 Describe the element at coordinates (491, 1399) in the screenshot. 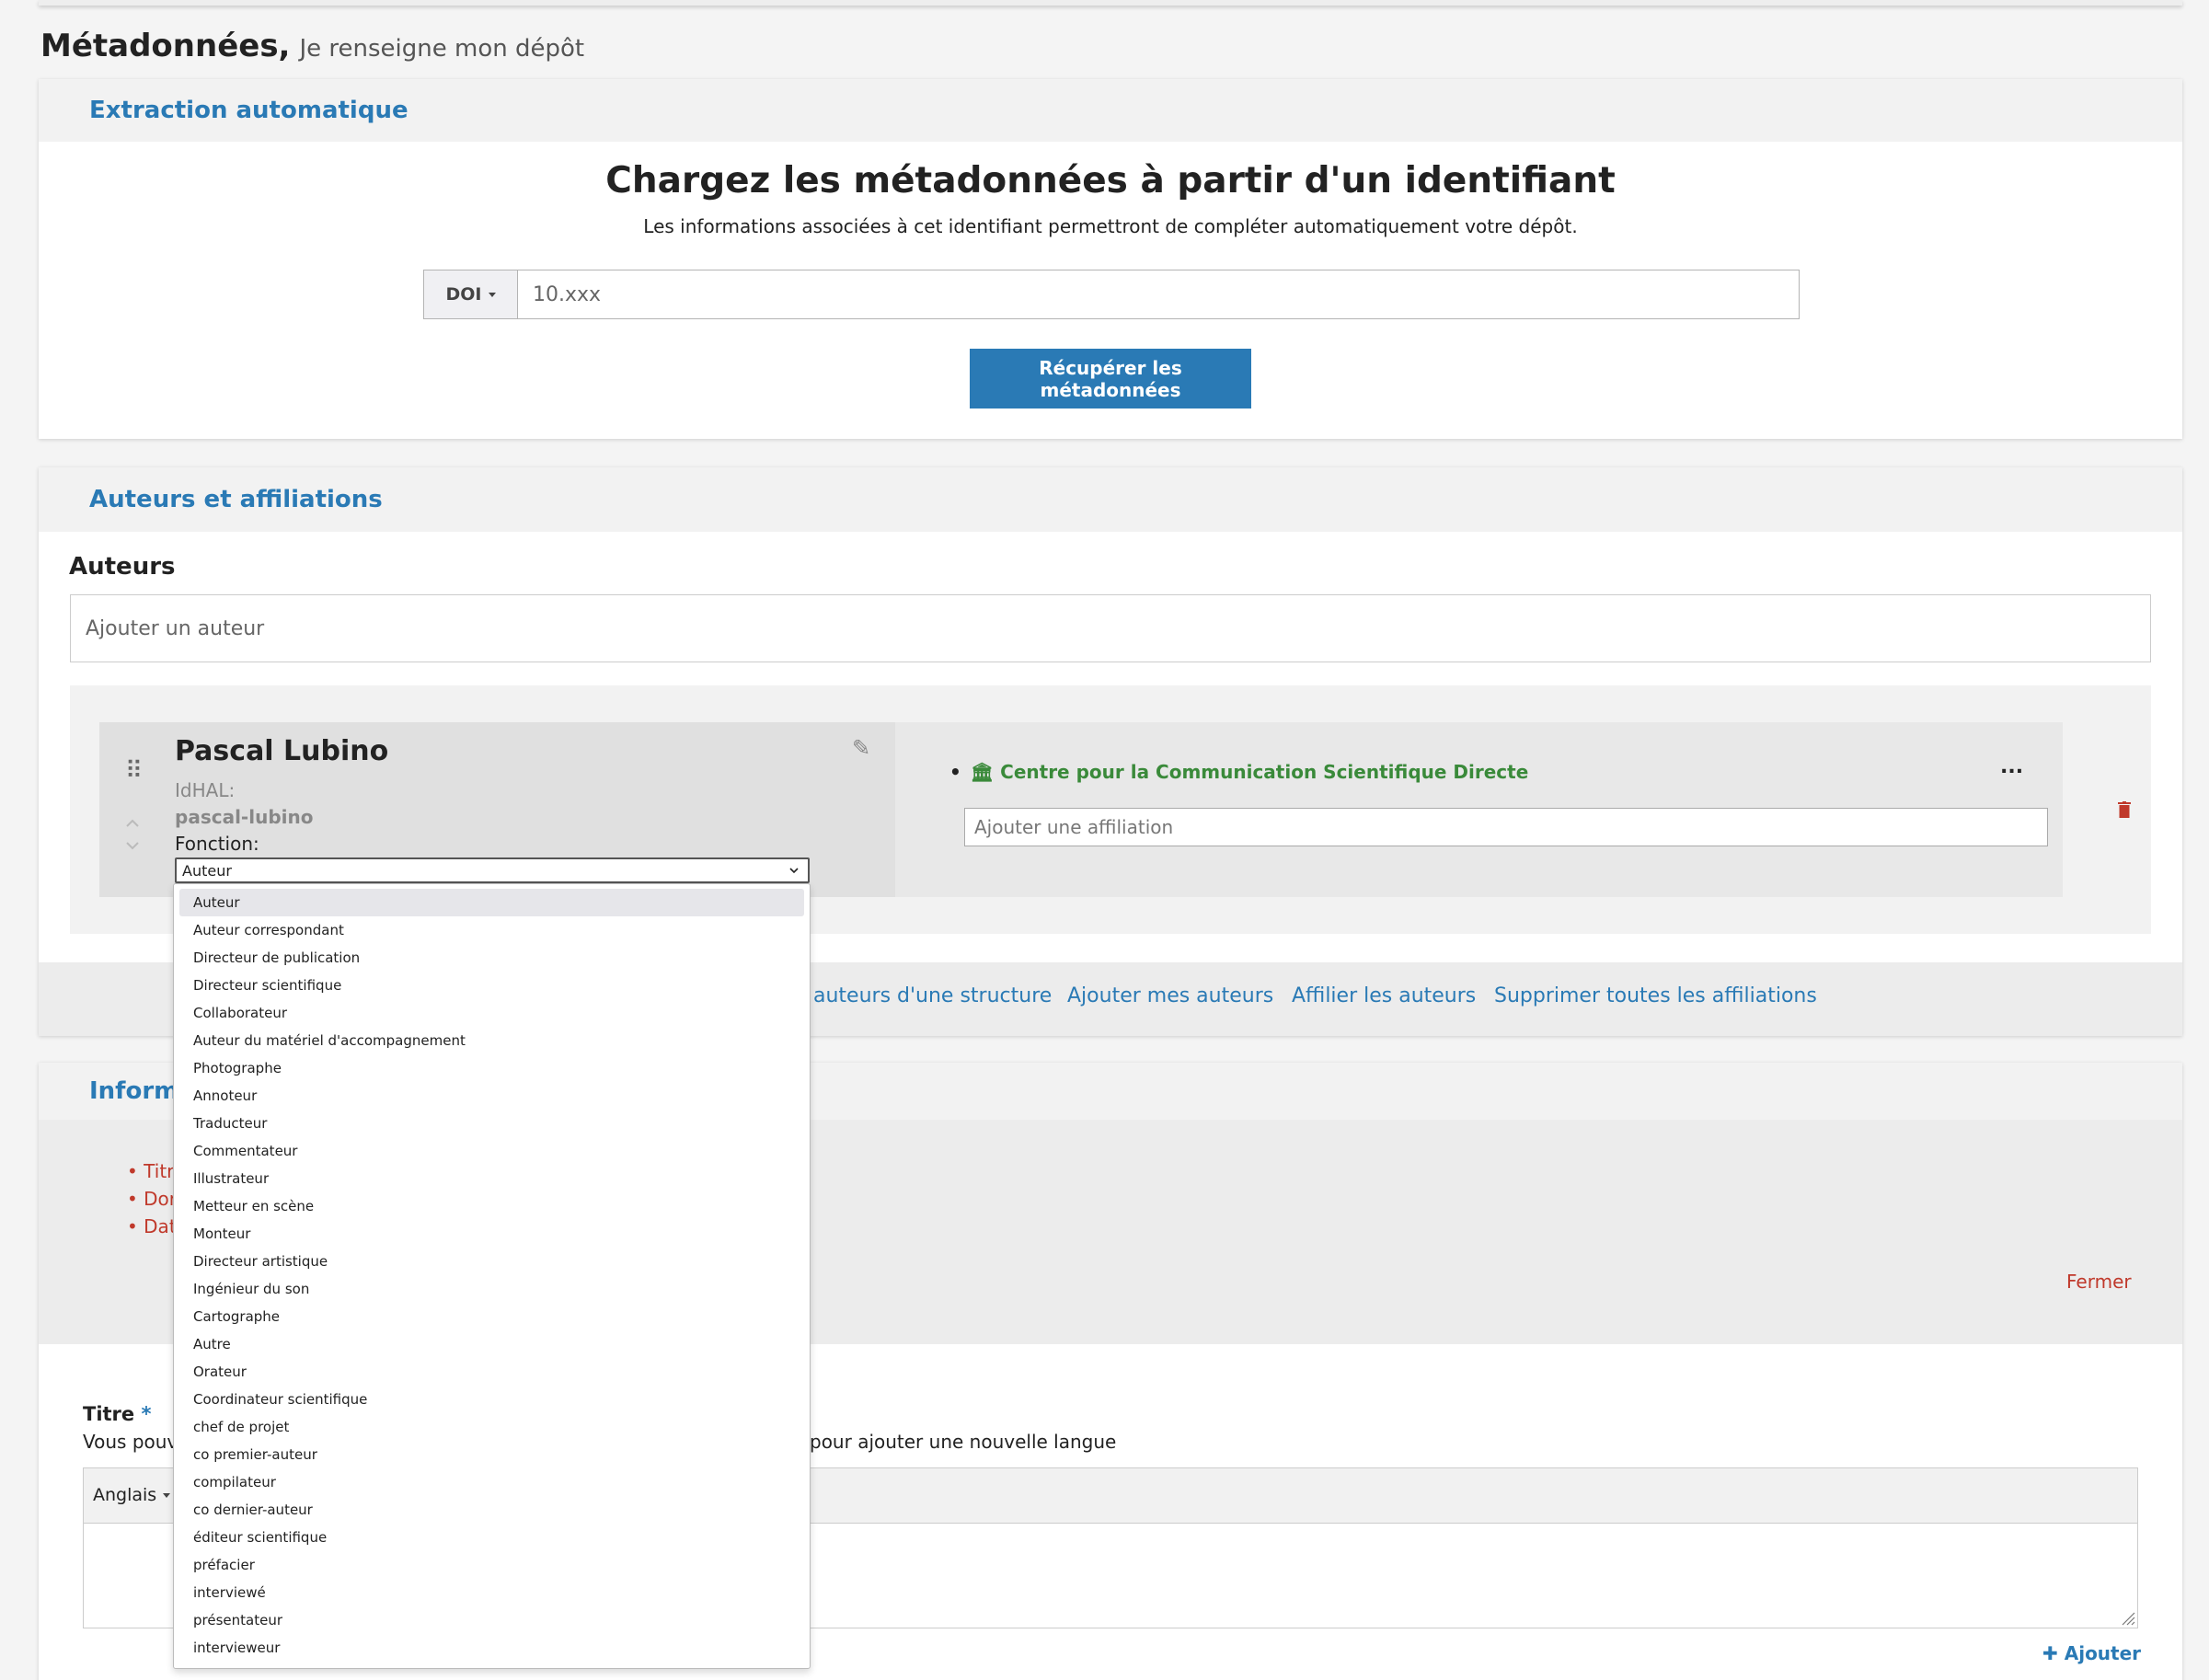

I see `function-option: Coordinateur scientifique` at that location.